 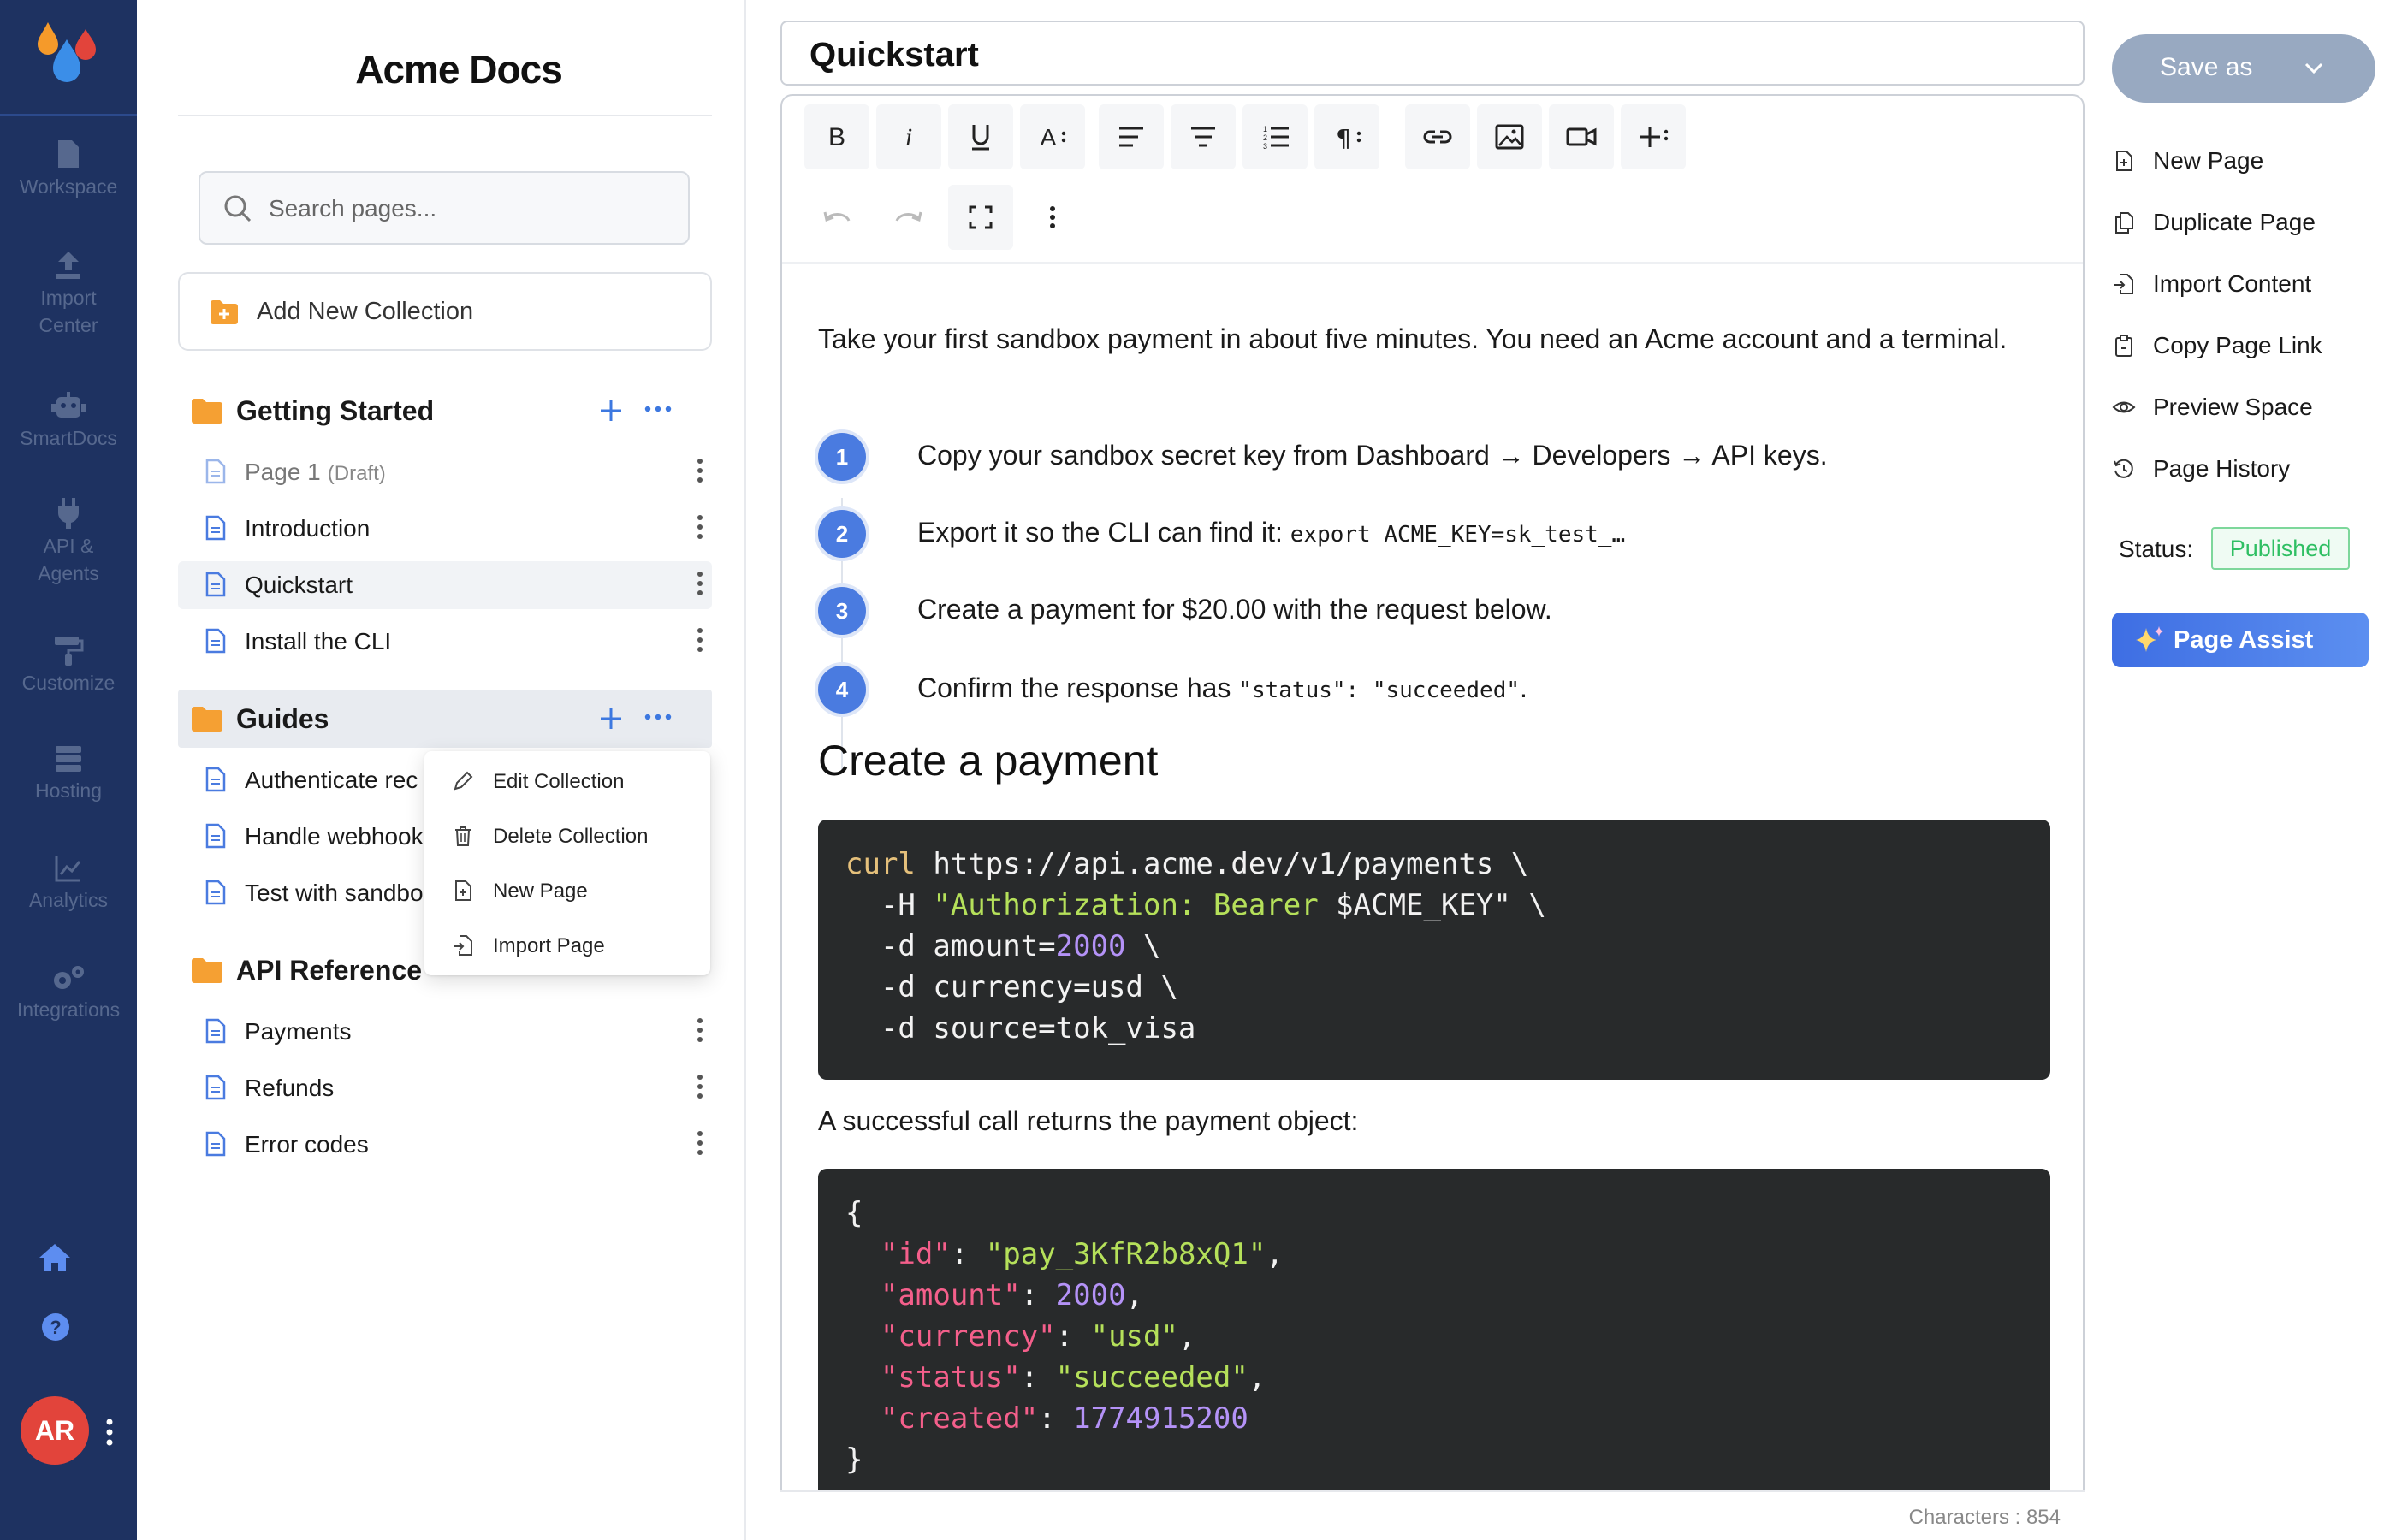 I want to click on page-item: Payments, so click(x=445, y=1032).